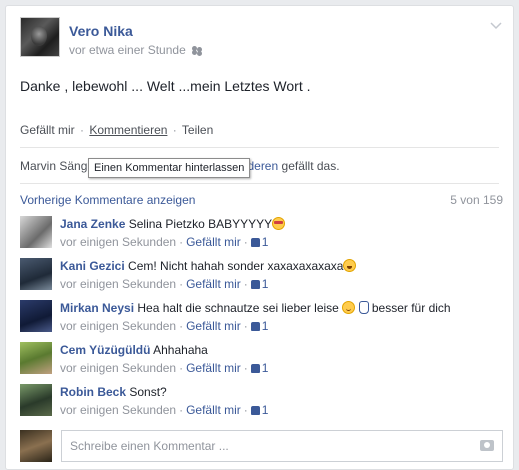  Describe the element at coordinates (127, 50) in the screenshot. I see `post-time: vor etwa einer Stunde` at that location.